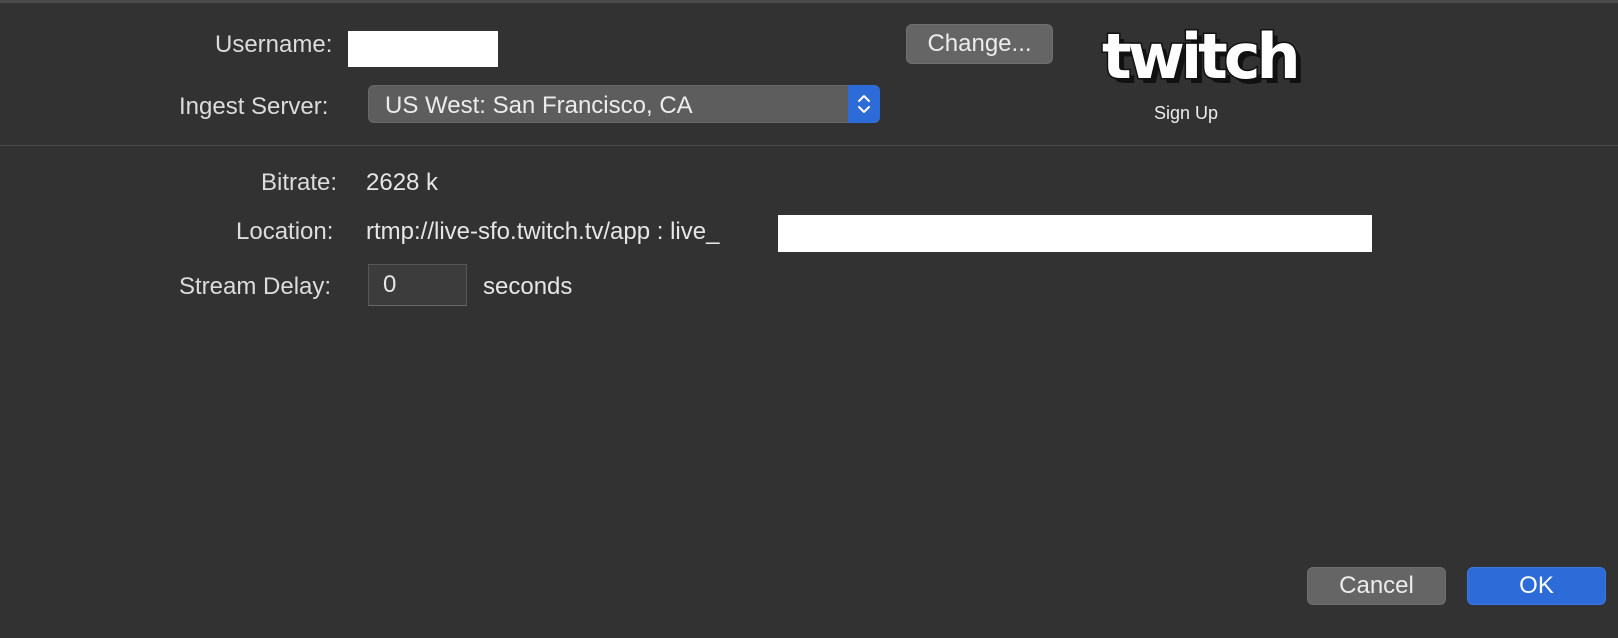 The image size is (1618, 638). Describe the element at coordinates (543, 231) in the screenshot. I see `location-value: rtmp://live-sfo.twitch.tv/app : live_` at that location.